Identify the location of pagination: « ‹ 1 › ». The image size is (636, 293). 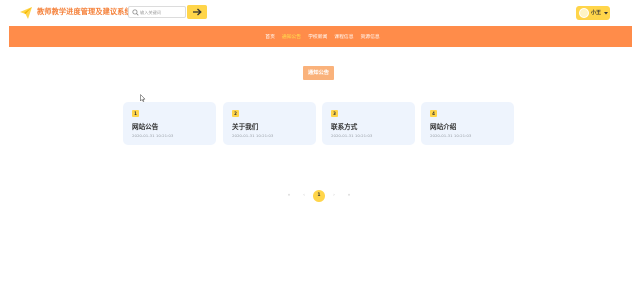
(319, 196).